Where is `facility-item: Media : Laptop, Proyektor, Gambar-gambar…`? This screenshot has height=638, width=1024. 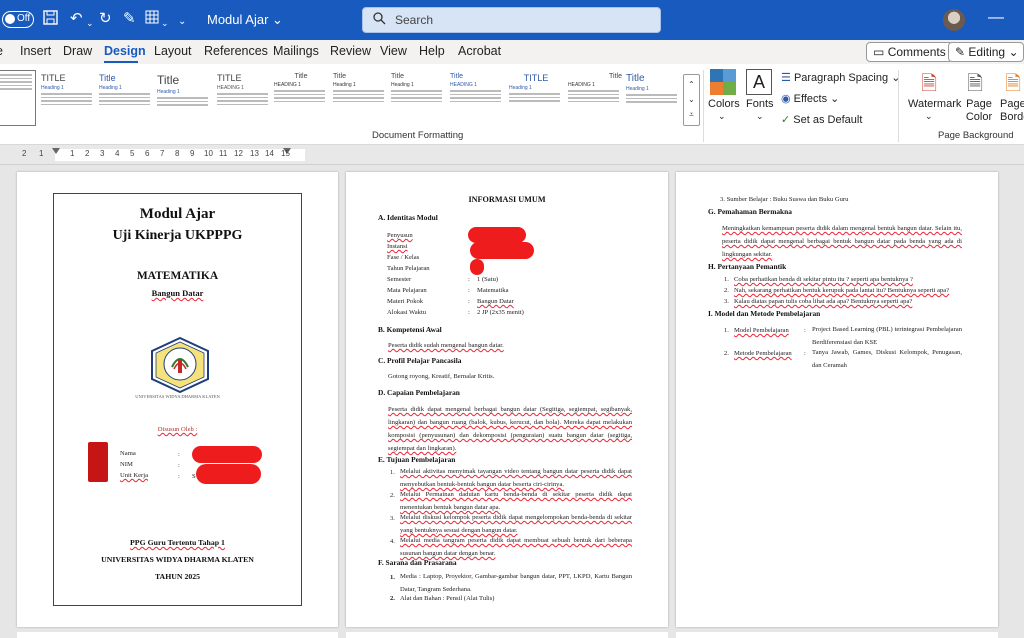 facility-item: Media : Laptop, Proyektor, Gambar-gambar… is located at coordinates (516, 583).